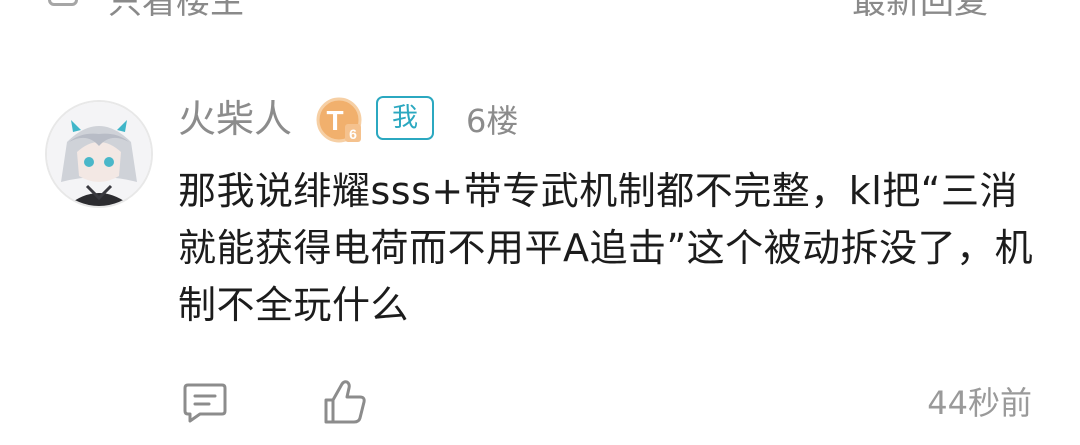 The height and width of the screenshot is (445, 1080). Describe the element at coordinates (235, 119) in the screenshot. I see `username: 火柴人` at that location.